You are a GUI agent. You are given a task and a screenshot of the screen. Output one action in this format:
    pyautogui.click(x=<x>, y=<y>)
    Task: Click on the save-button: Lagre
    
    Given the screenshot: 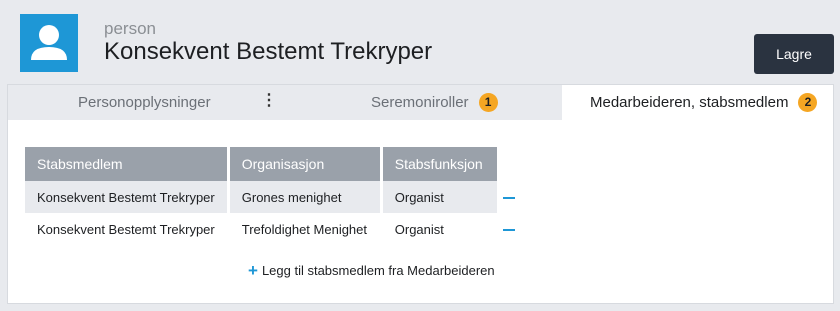 What is the action you would take?
    pyautogui.click(x=794, y=54)
    